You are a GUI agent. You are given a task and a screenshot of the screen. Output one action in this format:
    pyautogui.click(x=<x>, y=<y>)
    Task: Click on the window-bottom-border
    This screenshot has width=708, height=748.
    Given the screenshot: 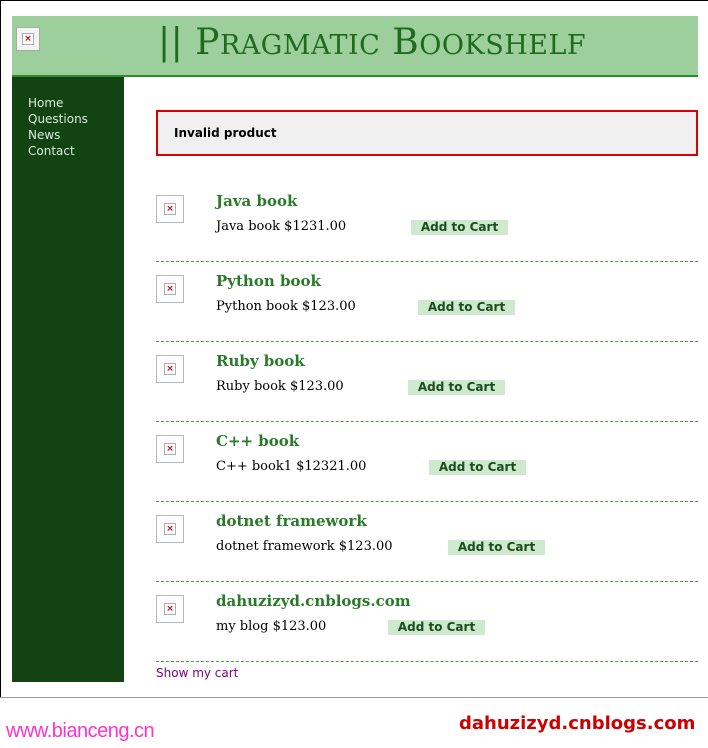 What is the action you would take?
    pyautogui.click(x=354, y=697)
    